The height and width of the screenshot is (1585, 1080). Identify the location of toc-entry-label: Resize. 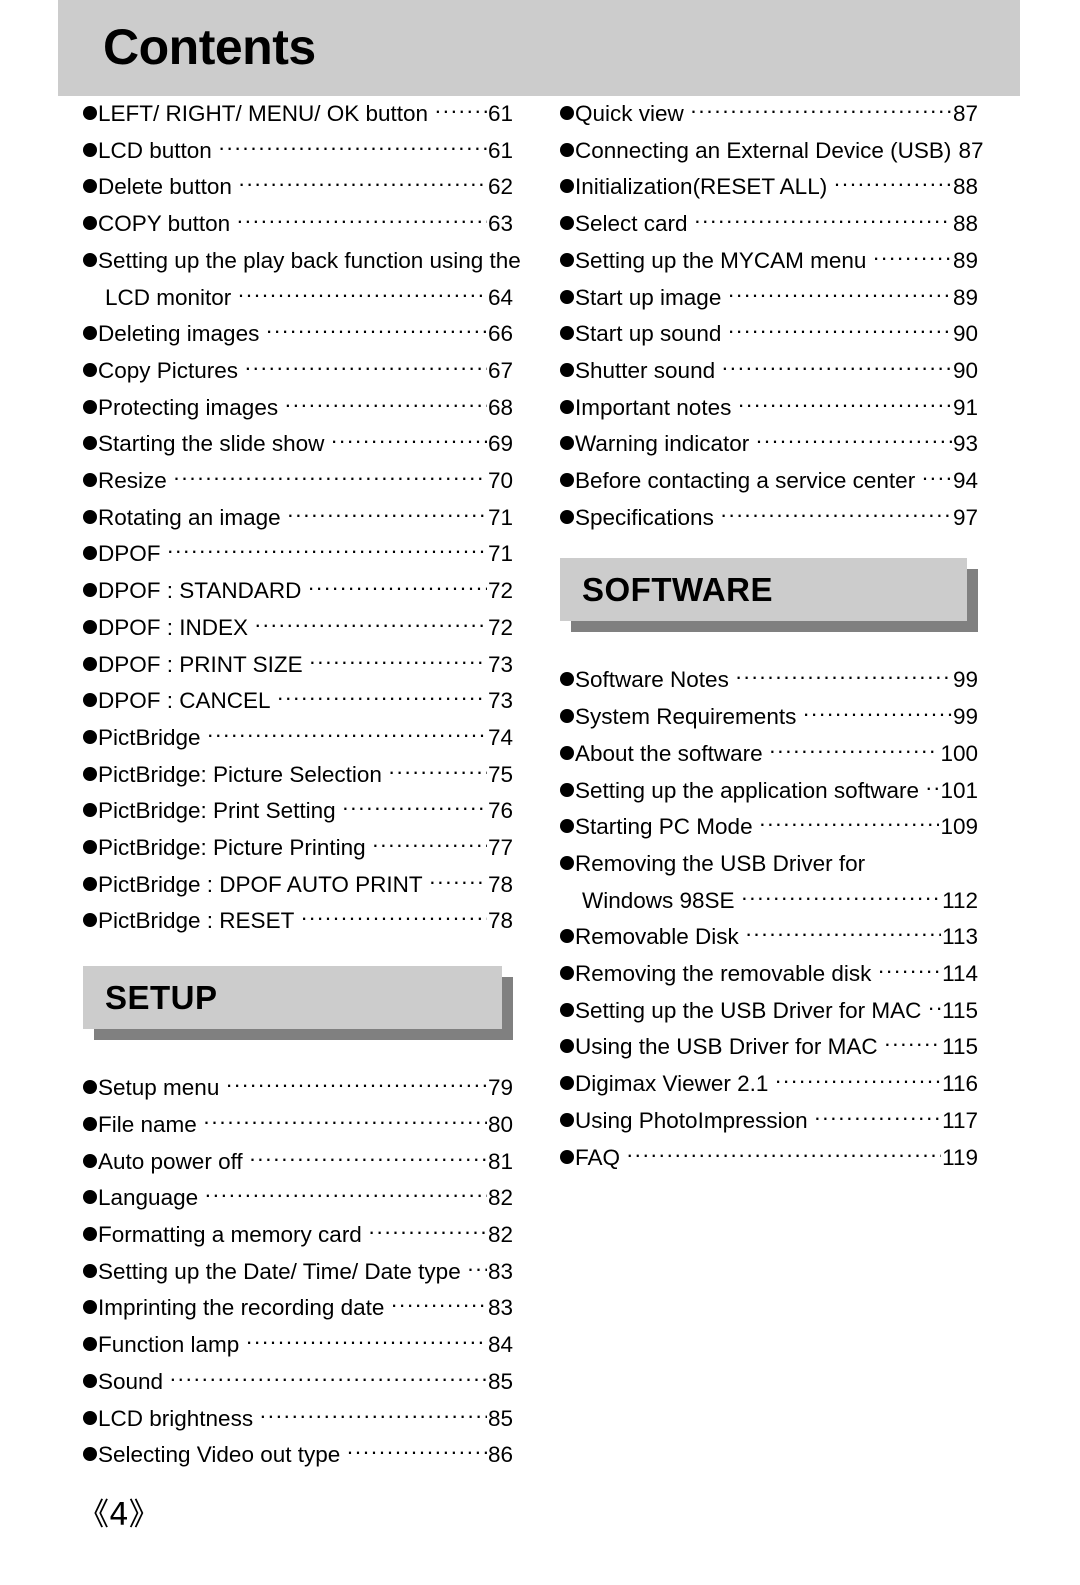
(132, 481).